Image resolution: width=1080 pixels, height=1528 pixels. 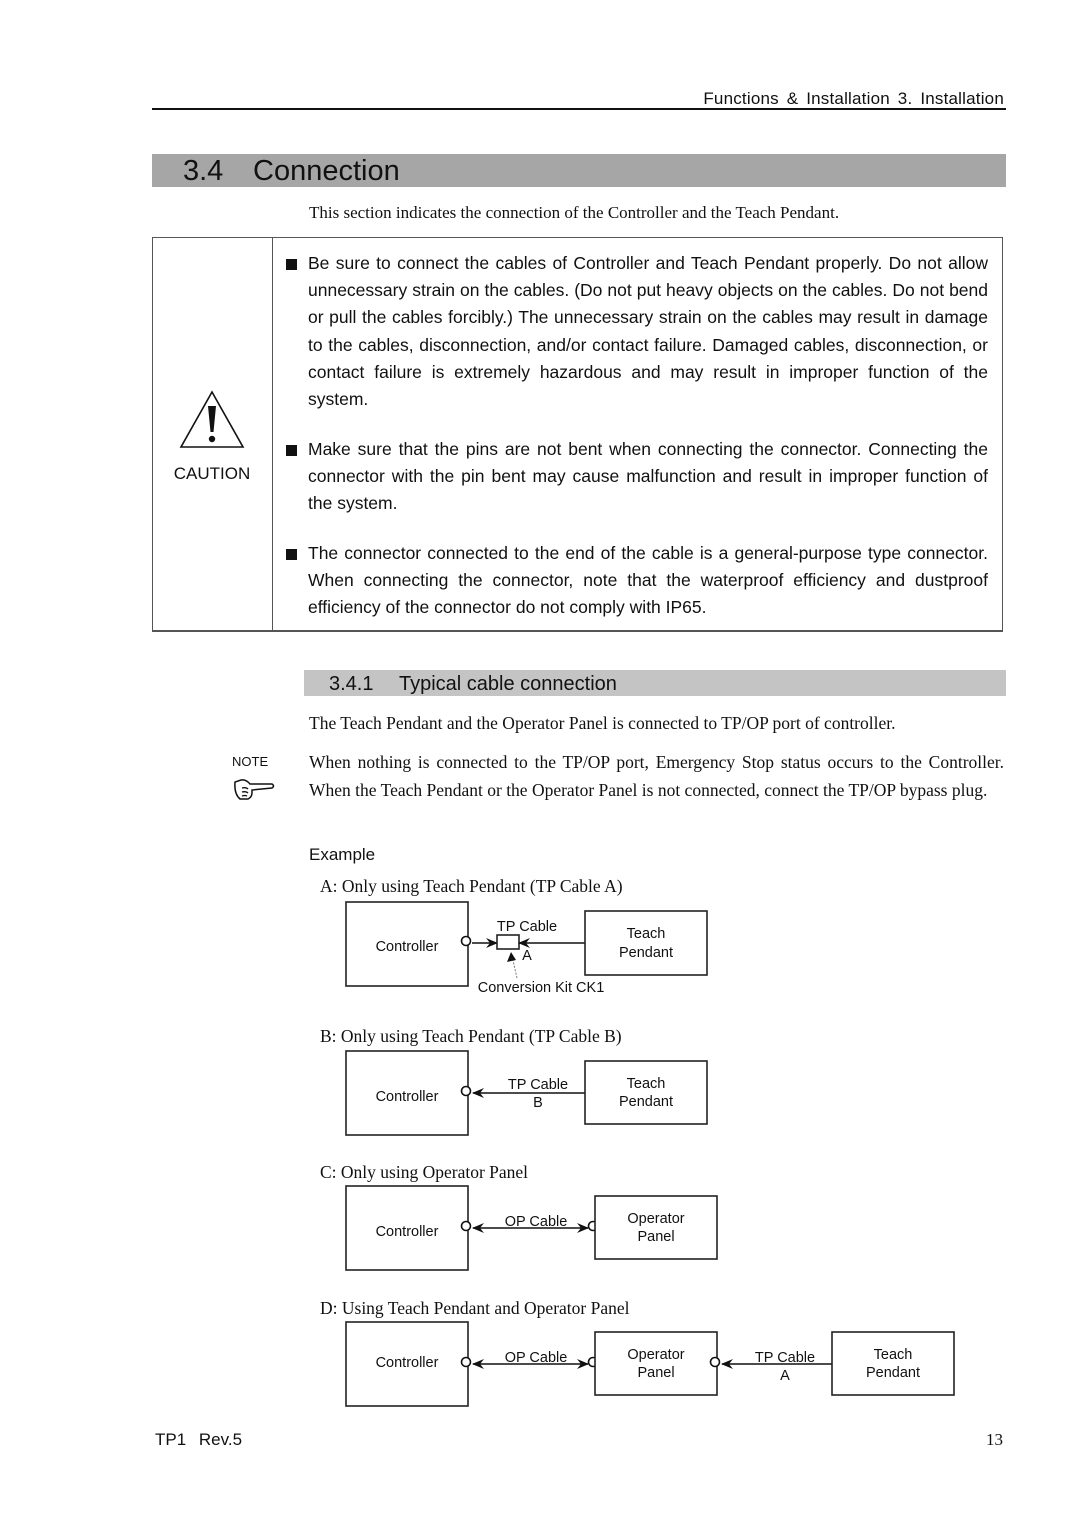 What do you see at coordinates (655, 1237) in the screenshot?
I see `device-label-line2: Panel` at bounding box center [655, 1237].